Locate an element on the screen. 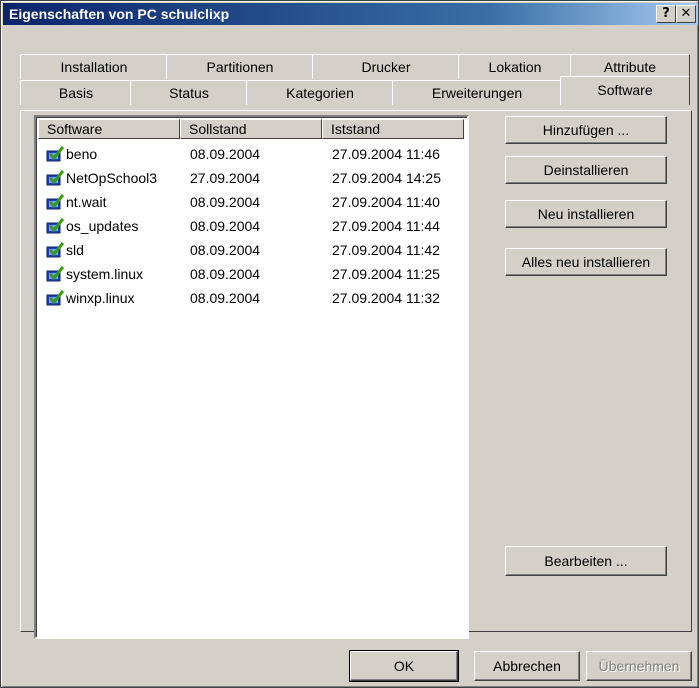 This screenshot has height=688, width=699. tab-kategorien: Kategorien is located at coordinates (320, 92).